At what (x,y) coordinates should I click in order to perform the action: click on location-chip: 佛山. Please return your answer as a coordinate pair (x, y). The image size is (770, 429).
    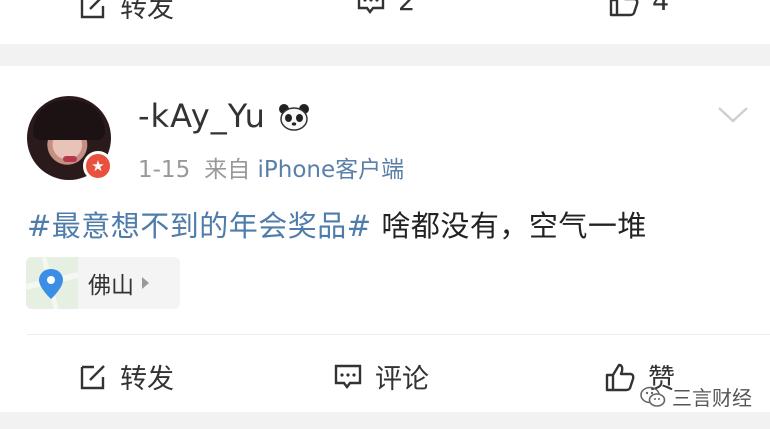
    Looking at the image, I should click on (103, 283).